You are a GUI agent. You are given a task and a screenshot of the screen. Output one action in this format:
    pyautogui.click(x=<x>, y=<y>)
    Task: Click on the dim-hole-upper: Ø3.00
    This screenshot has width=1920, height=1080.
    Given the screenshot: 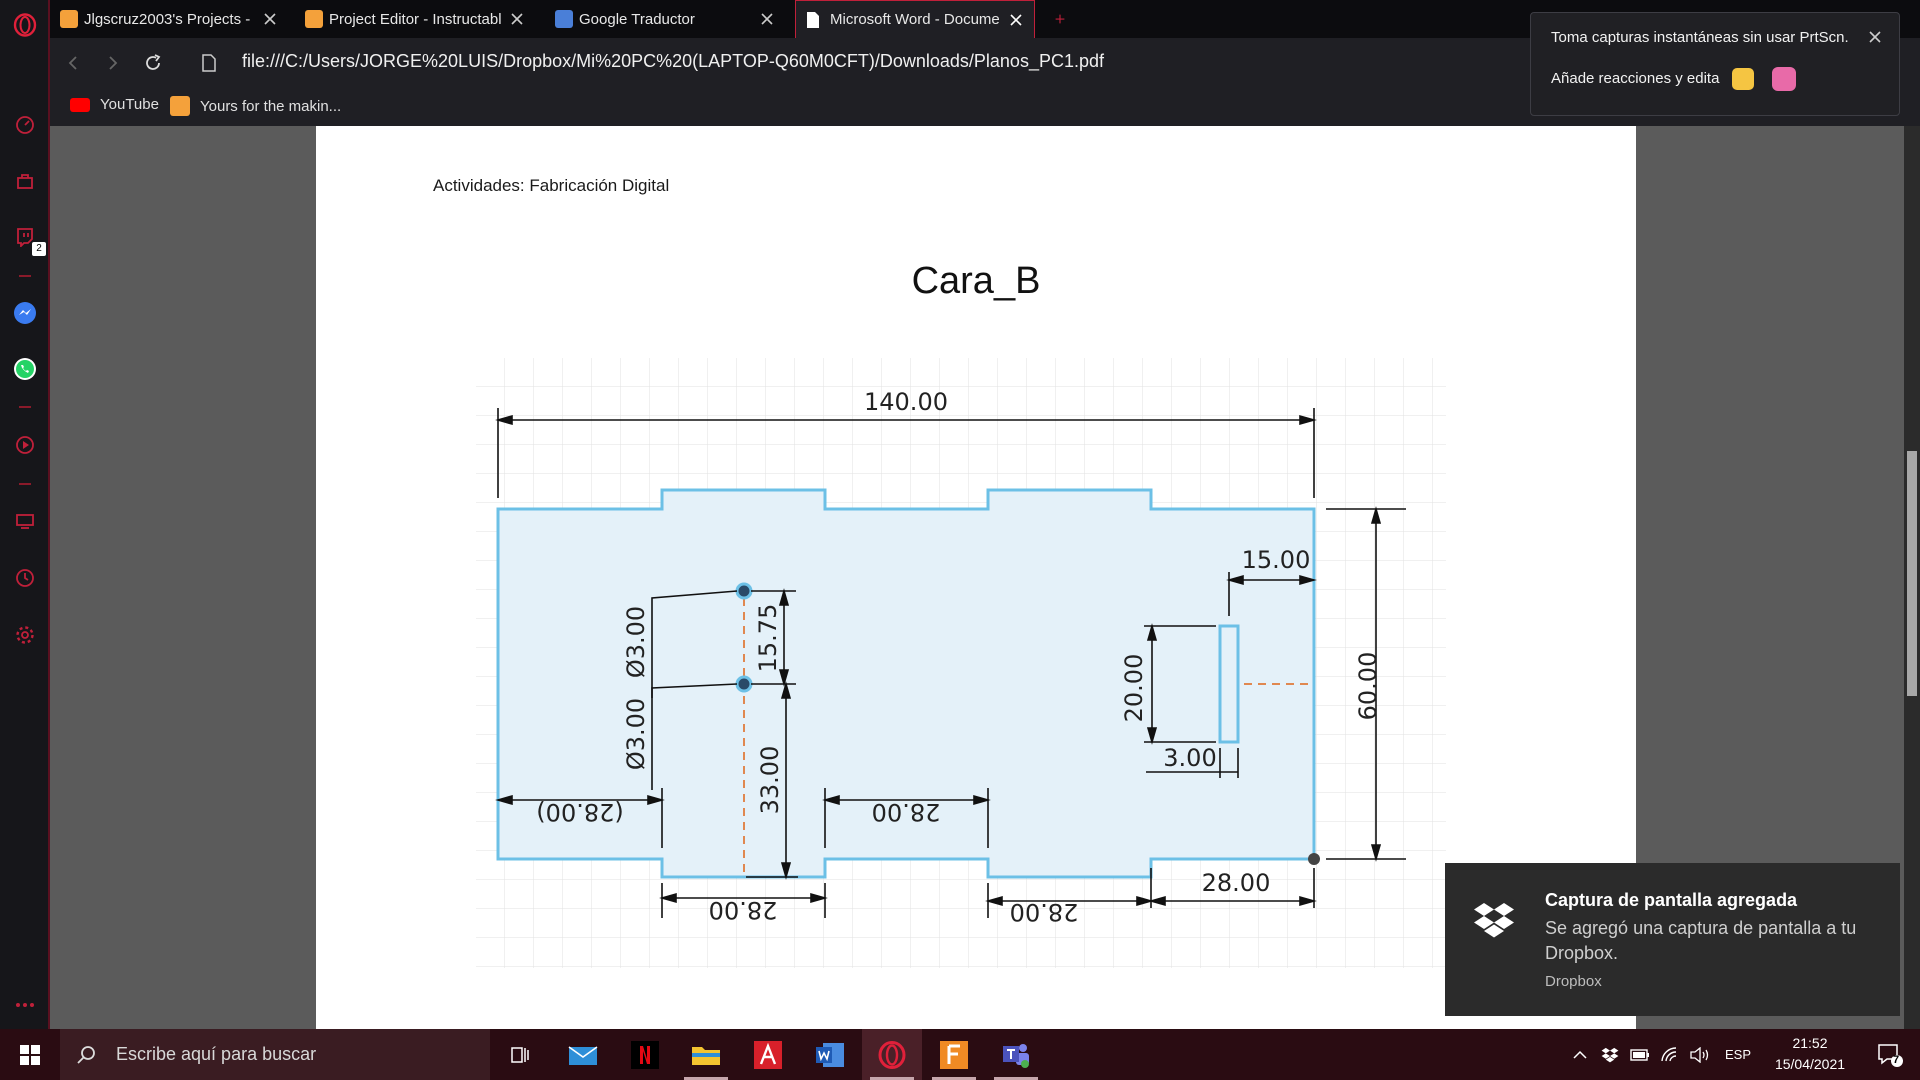 What is the action you would take?
    pyautogui.click(x=636, y=642)
    